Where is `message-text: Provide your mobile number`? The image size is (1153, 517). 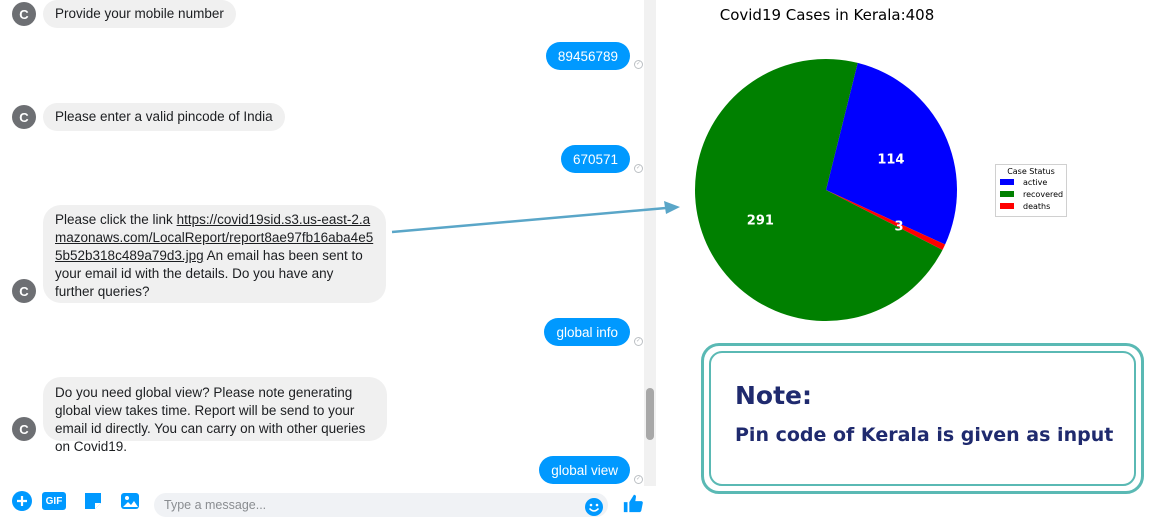 message-text: Provide your mobile number is located at coordinates (139, 13).